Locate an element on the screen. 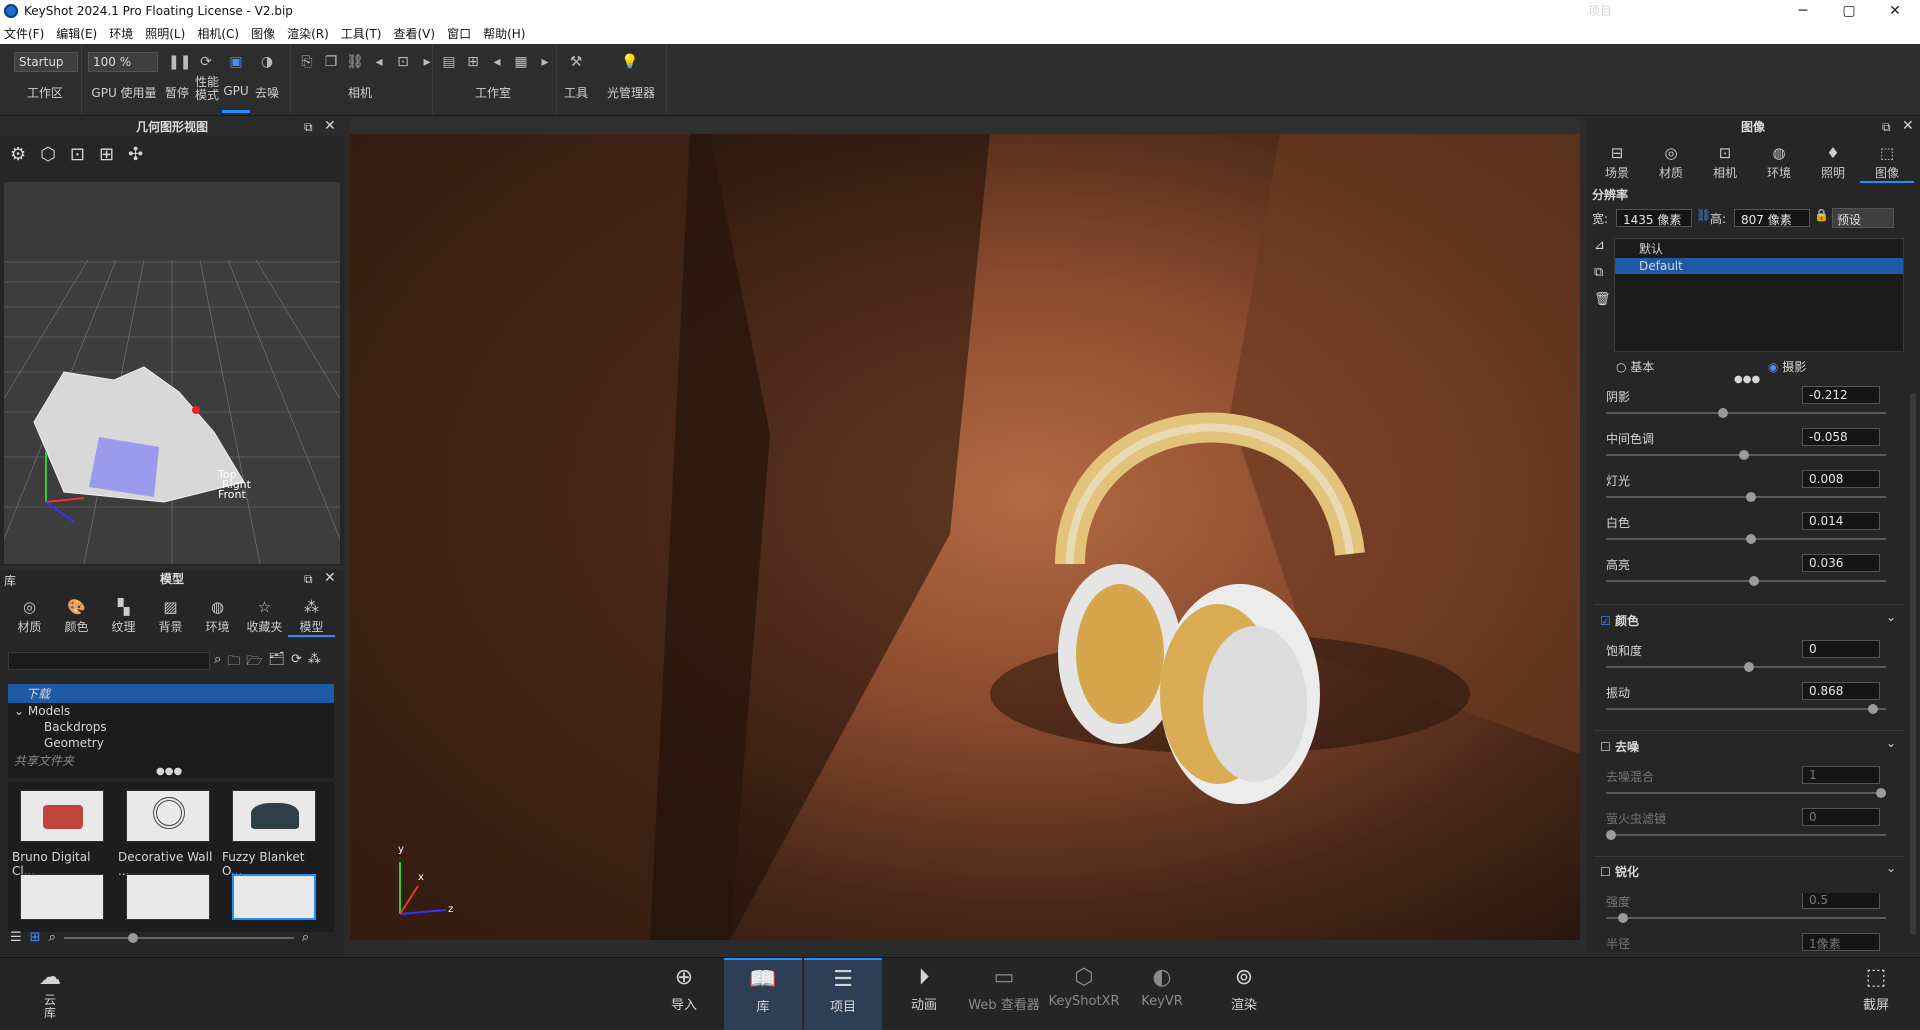  tab-colors: 🎨 颜色 is located at coordinates (76, 617).